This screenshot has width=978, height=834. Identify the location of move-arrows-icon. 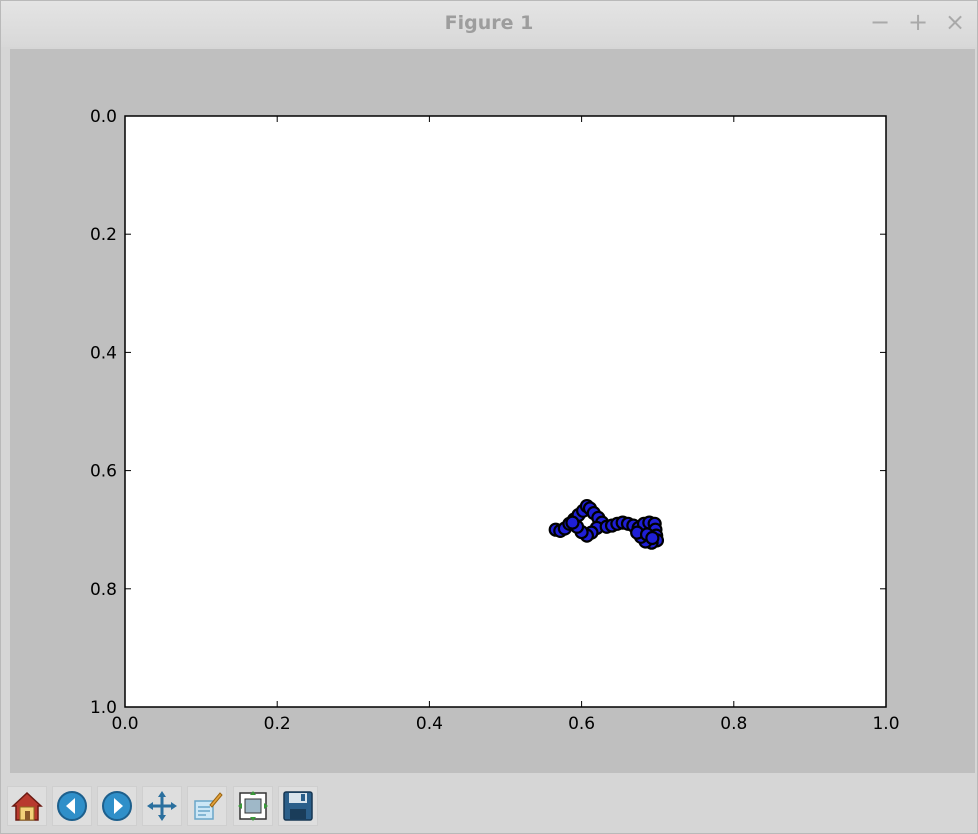
(162, 806).